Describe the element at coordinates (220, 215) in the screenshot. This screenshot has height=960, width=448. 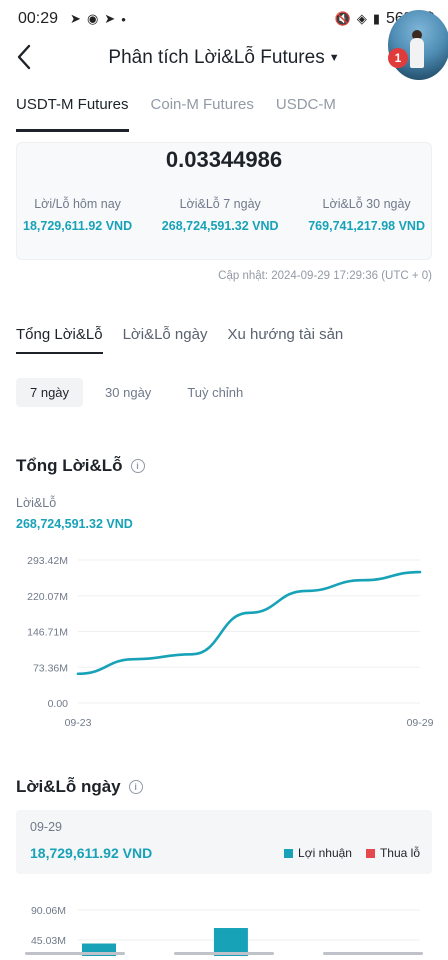
I see `summary-7d: Lời&Lỗ 7 ngày 268,724,591.32 VND` at that location.